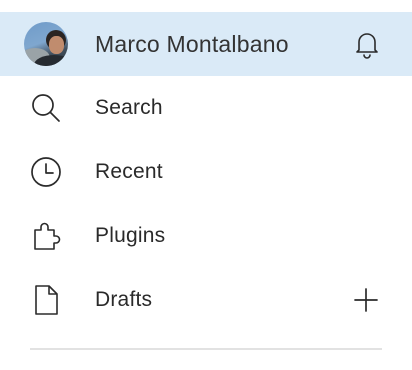  I want to click on add-draft-button, so click(366, 300).